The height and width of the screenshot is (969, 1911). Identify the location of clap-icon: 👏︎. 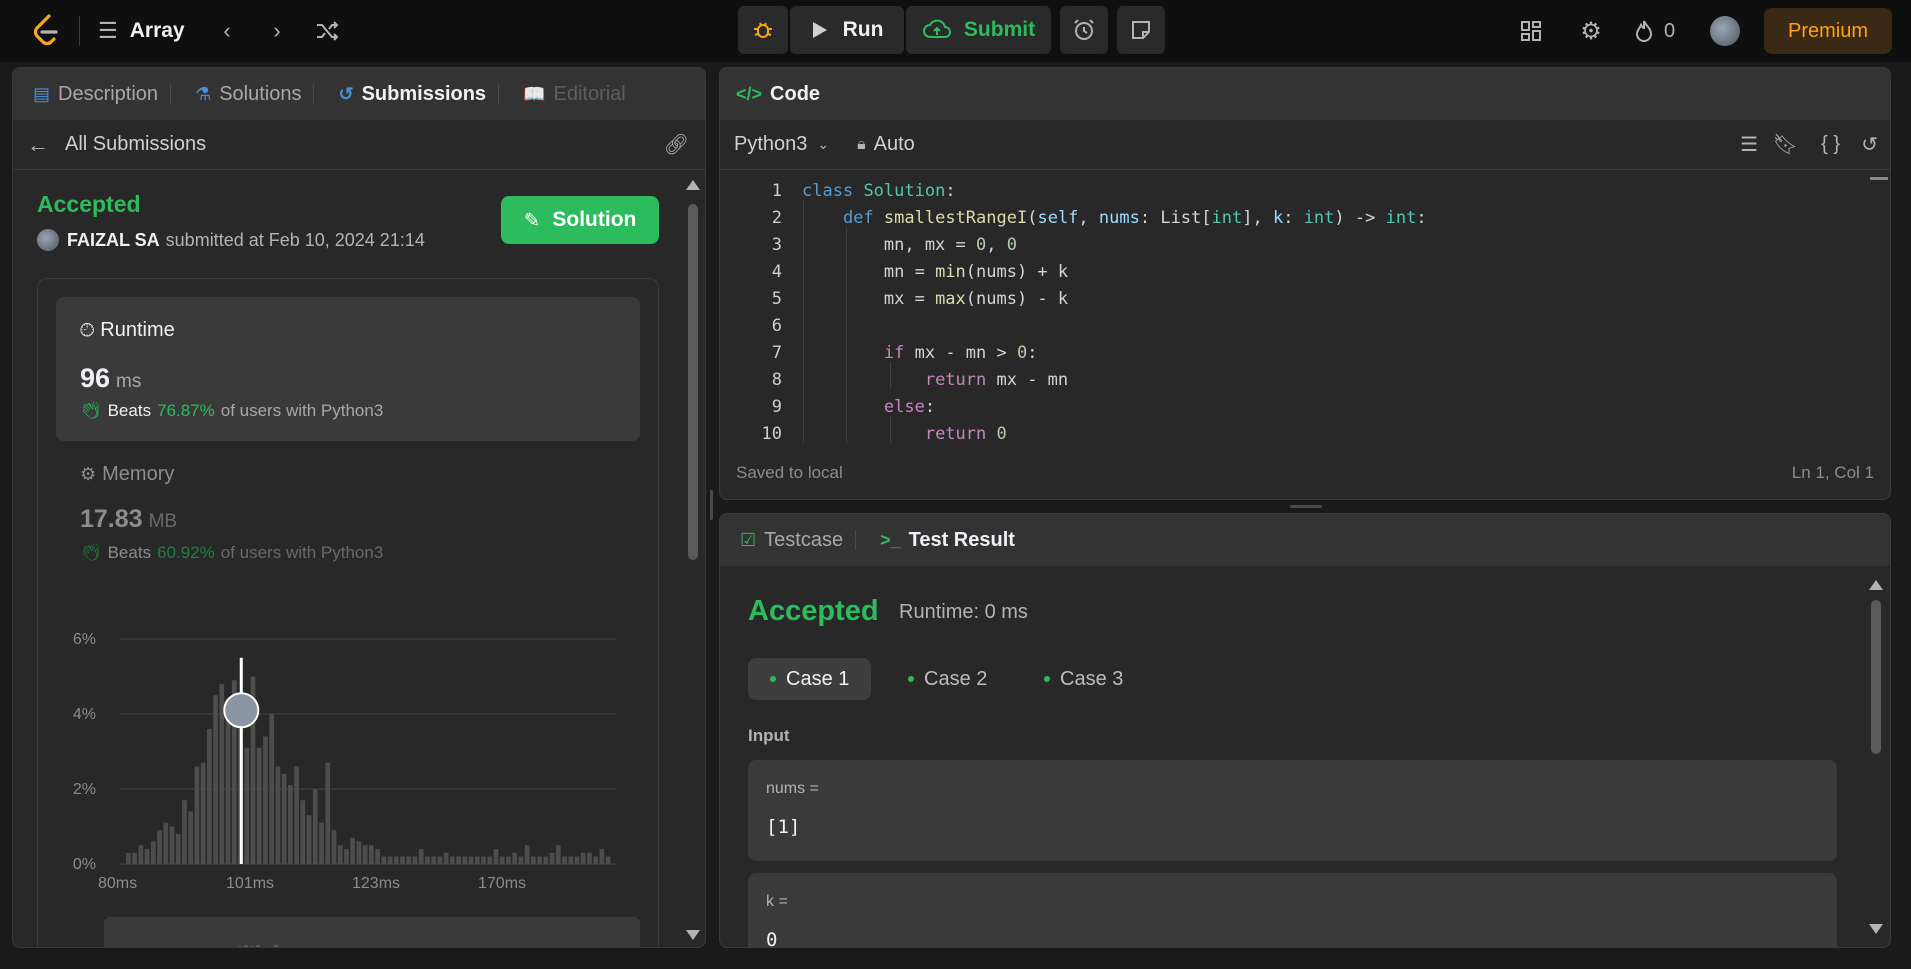
(91, 410).